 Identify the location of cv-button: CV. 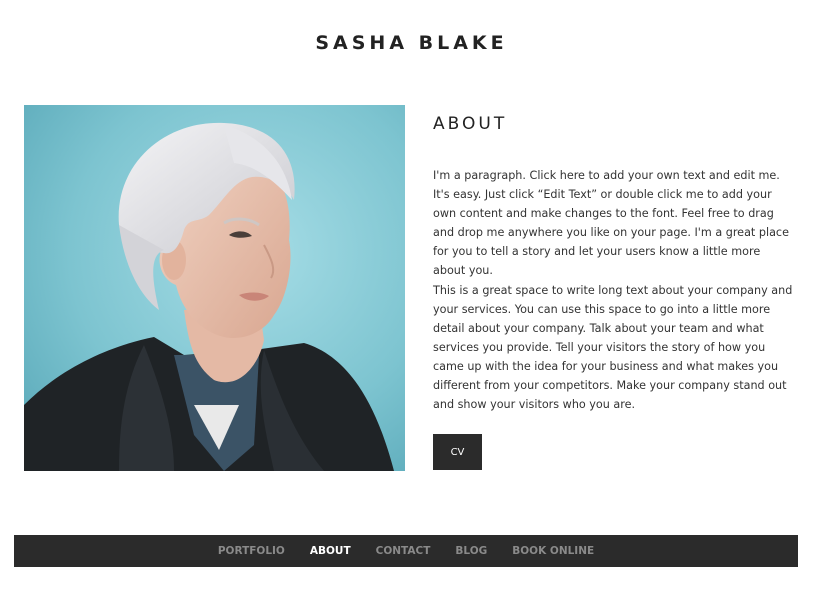
(457, 452).